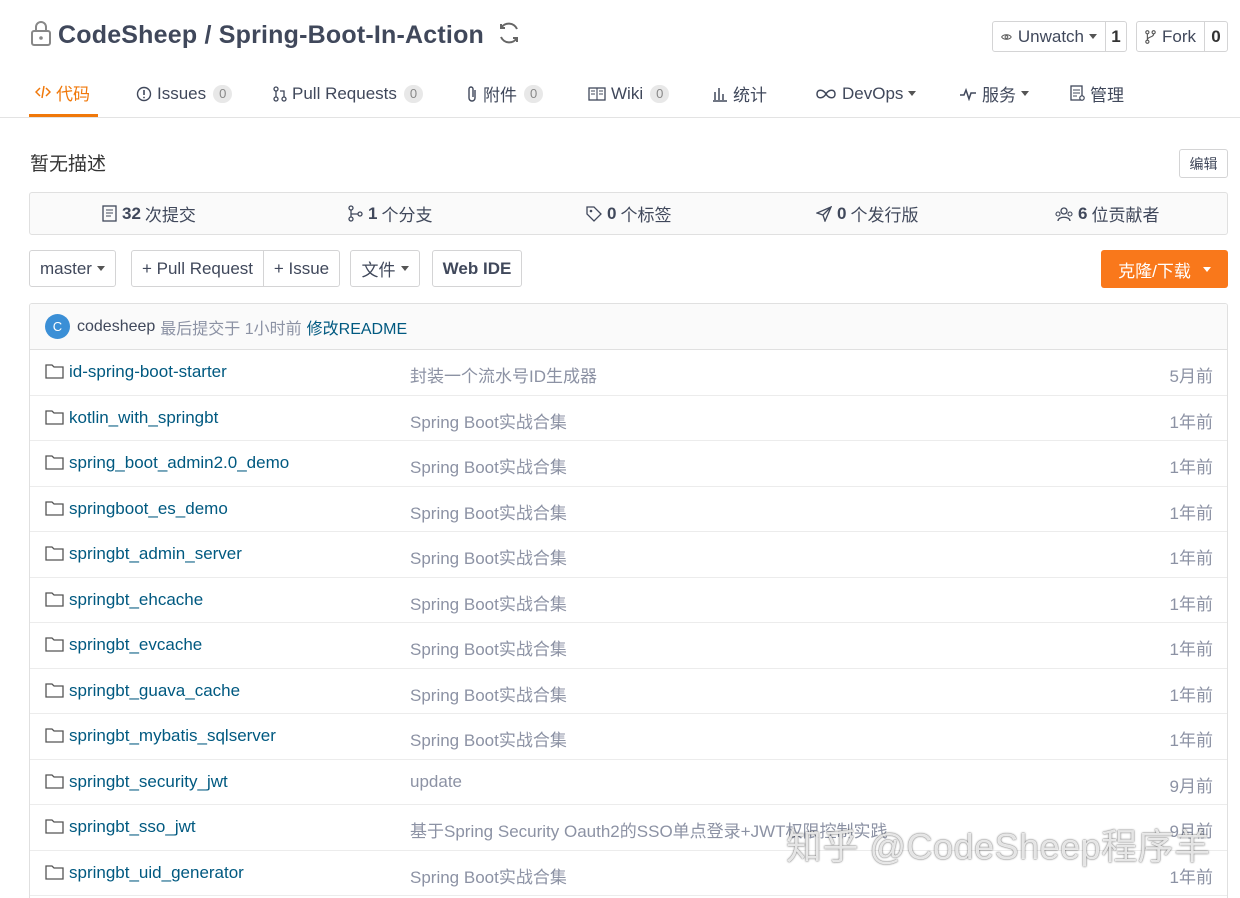 The width and height of the screenshot is (1240, 898). I want to click on file-commit-message: update, so click(436, 782).